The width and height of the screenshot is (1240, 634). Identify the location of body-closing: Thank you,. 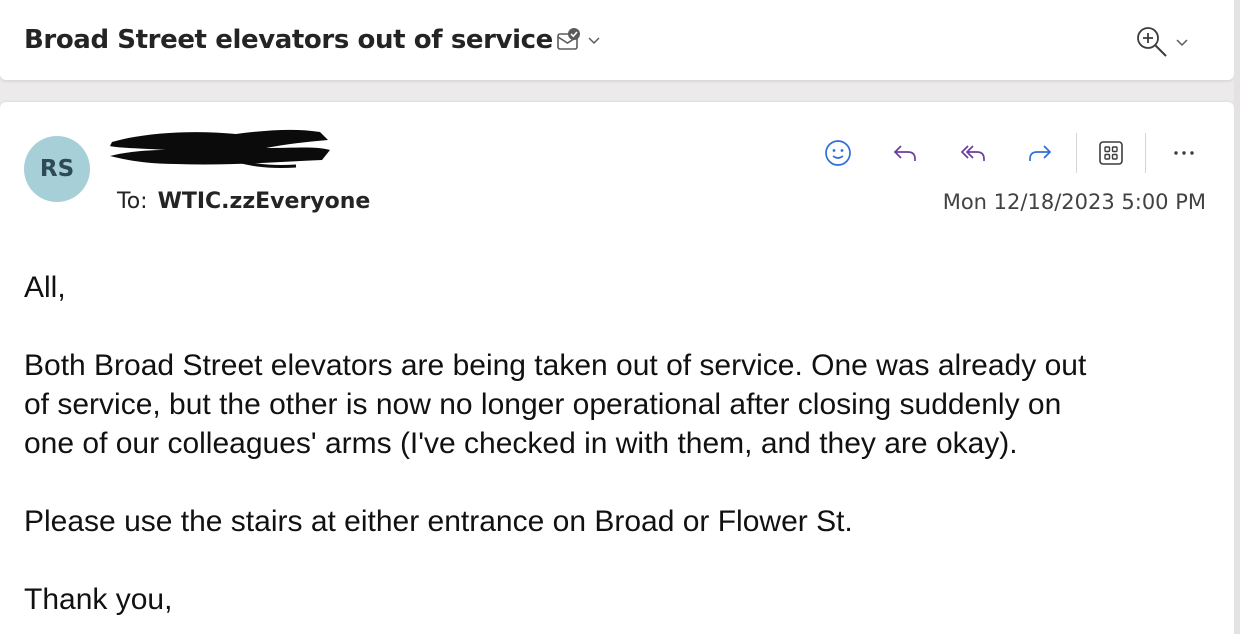
(98, 599).